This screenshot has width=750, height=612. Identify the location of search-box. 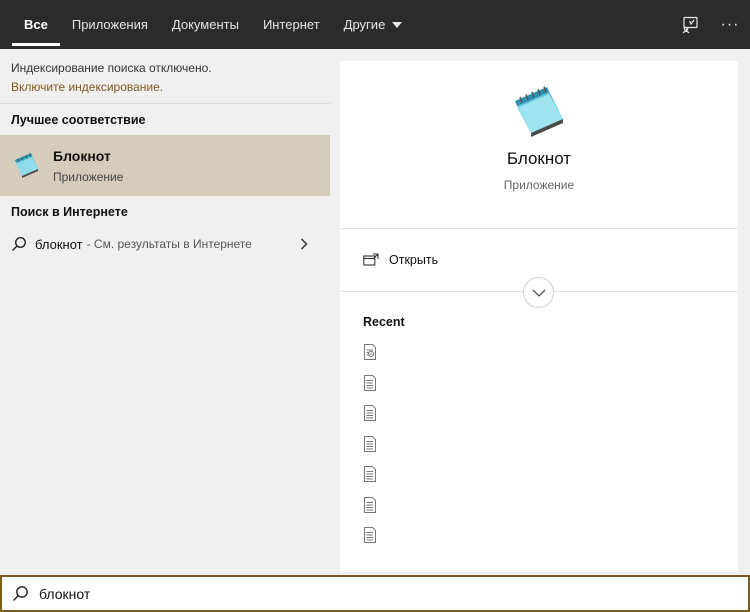
(375, 593).